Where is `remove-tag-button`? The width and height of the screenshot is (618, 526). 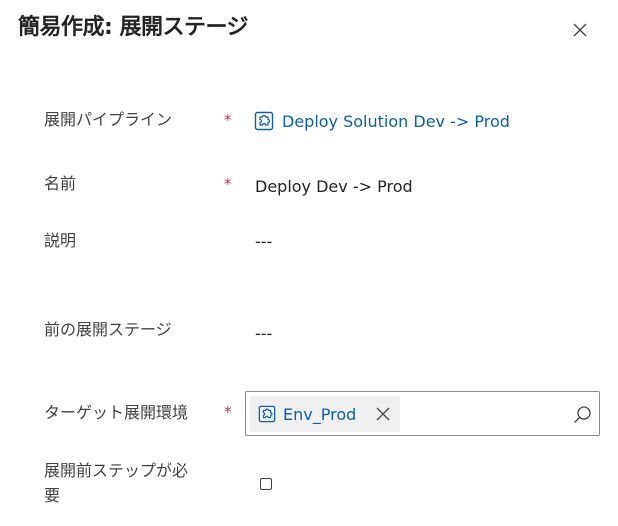
remove-tag-button is located at coordinates (383, 414).